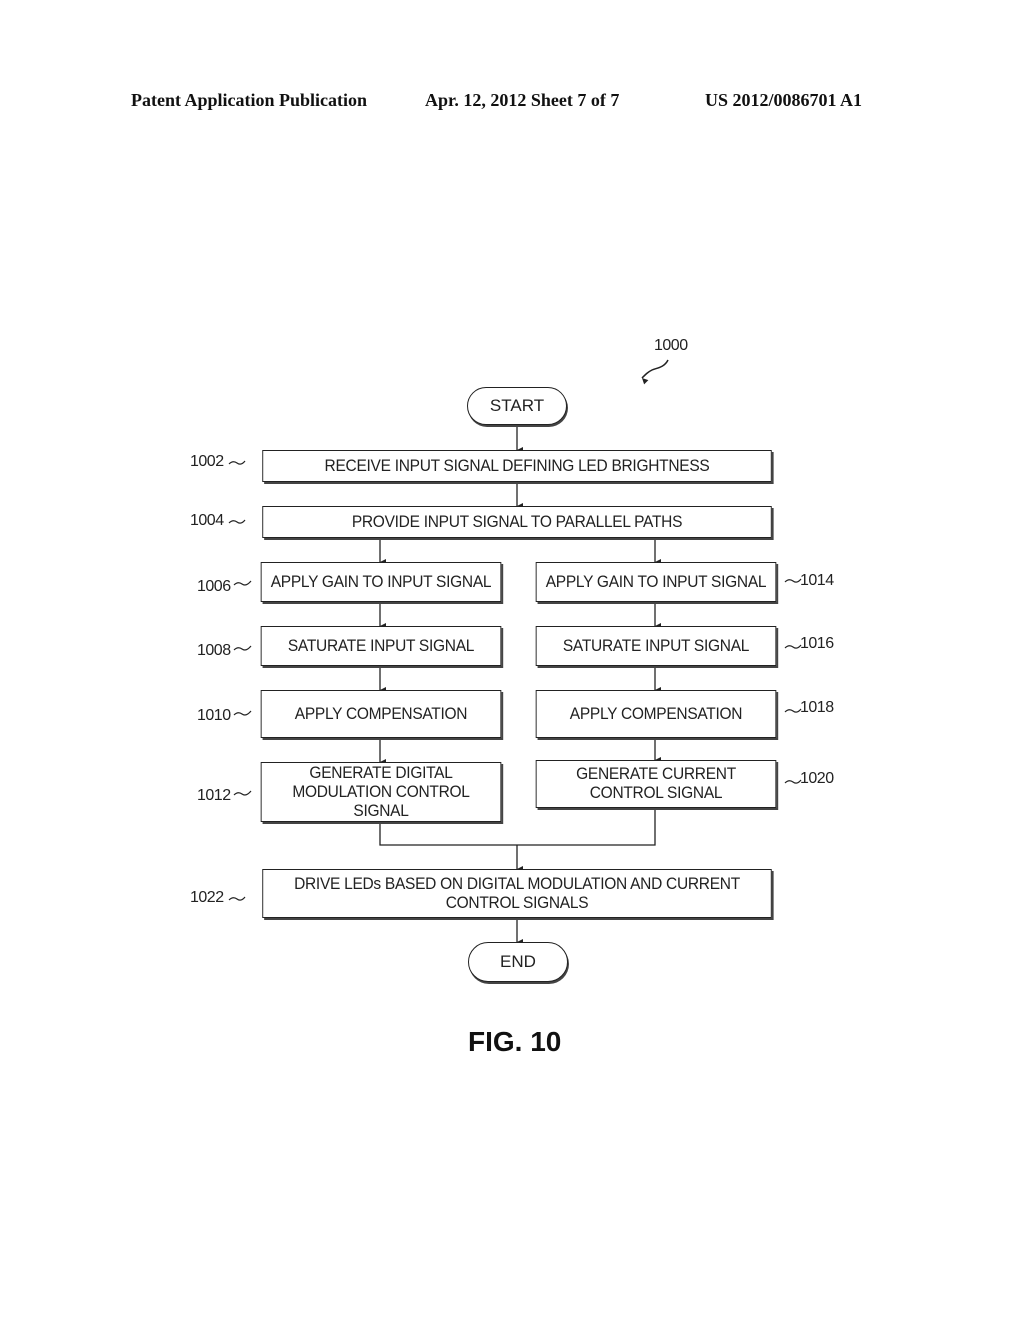 This screenshot has height=1320, width=1024. What do you see at coordinates (517, 522) in the screenshot?
I see `step-1004: PROVIDE INPUT SIGNAL TO PARALLEL PATHS` at bounding box center [517, 522].